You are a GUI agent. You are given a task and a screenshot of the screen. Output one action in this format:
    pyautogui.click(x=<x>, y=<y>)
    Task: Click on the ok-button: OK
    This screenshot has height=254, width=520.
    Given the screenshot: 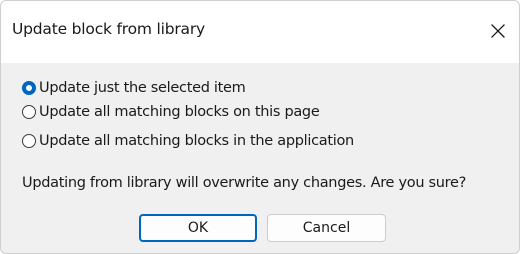 What is the action you would take?
    pyautogui.click(x=198, y=228)
    